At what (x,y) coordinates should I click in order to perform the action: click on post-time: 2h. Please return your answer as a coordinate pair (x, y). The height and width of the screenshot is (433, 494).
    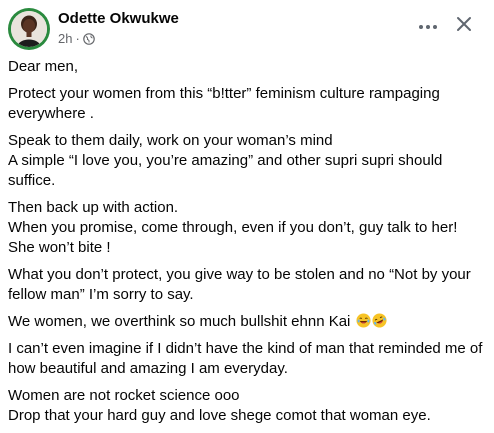
    Looking at the image, I should click on (65, 38).